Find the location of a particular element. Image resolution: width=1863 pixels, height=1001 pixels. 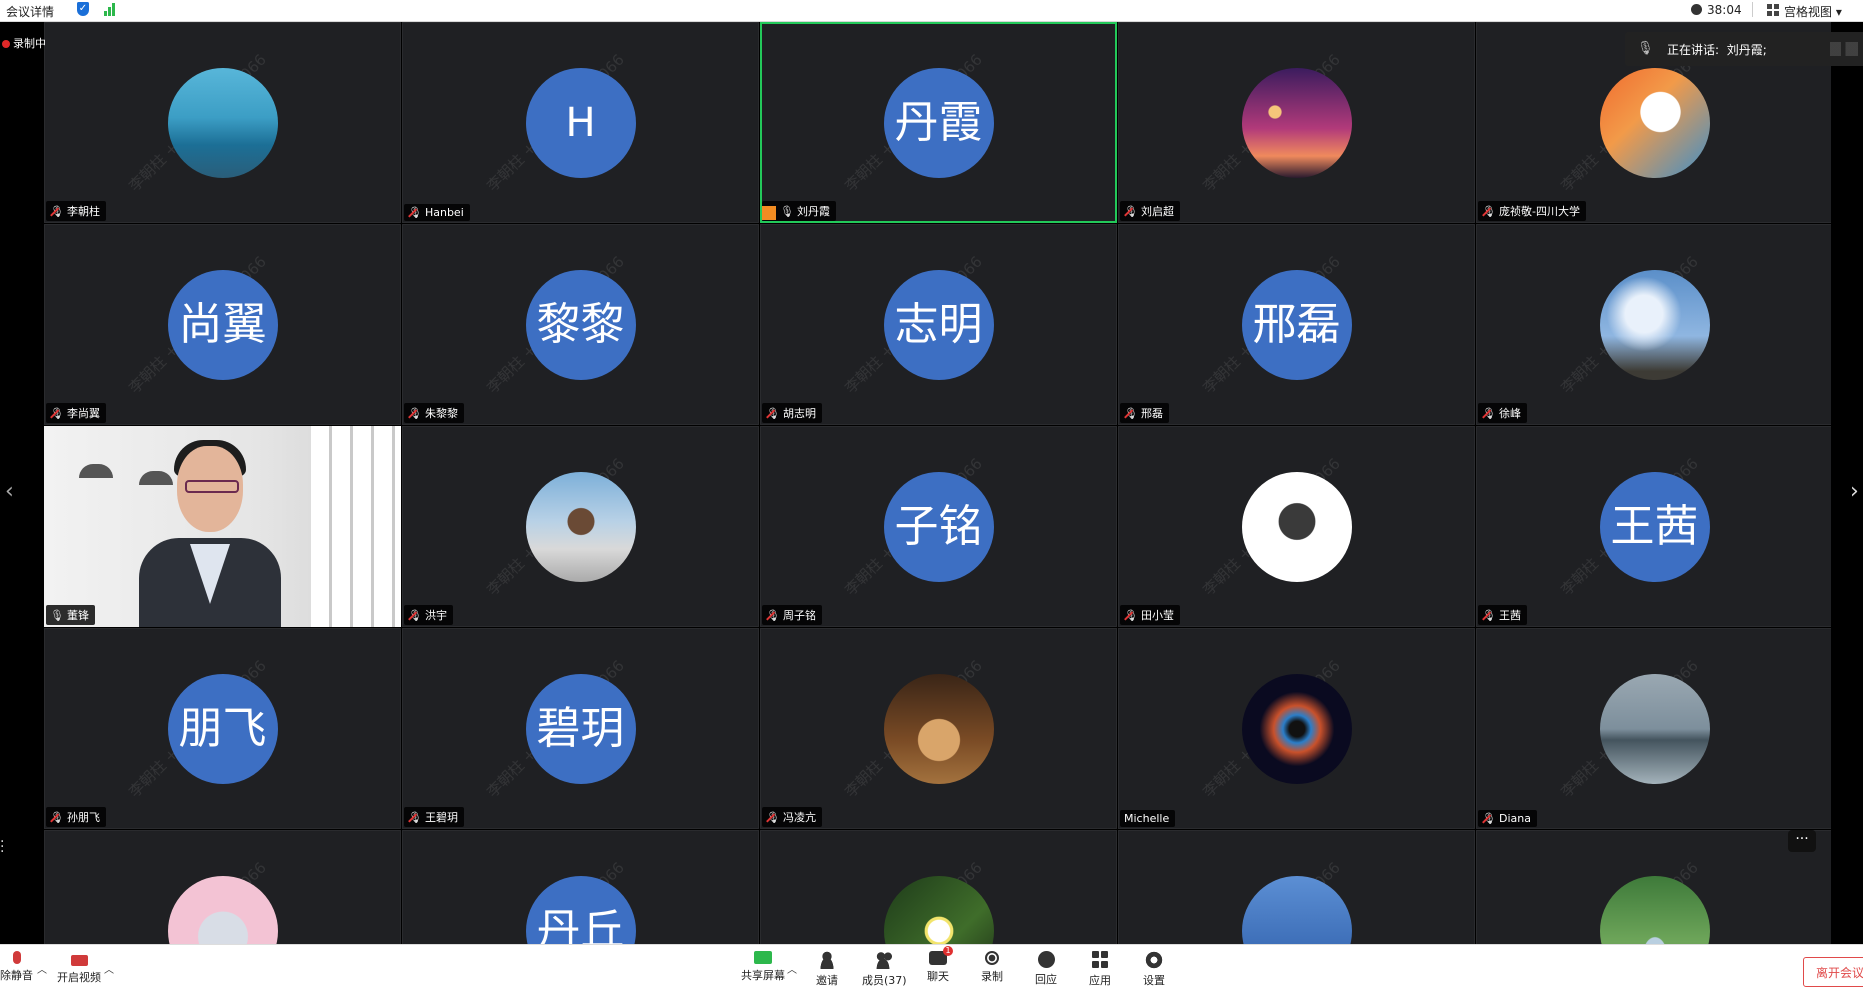

white-flower-avatar is located at coordinates (938, 909).